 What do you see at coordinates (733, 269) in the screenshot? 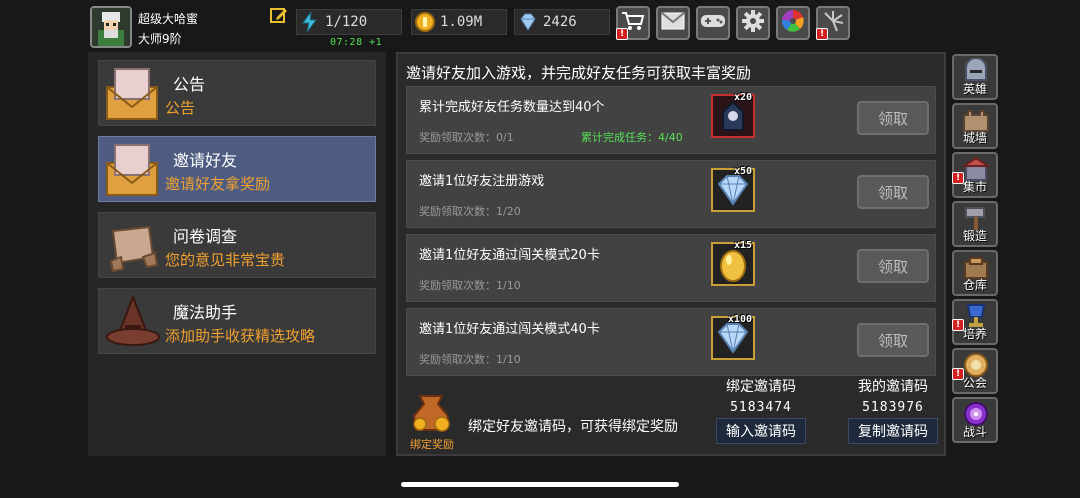
I see `golden-egg-icon` at bounding box center [733, 269].